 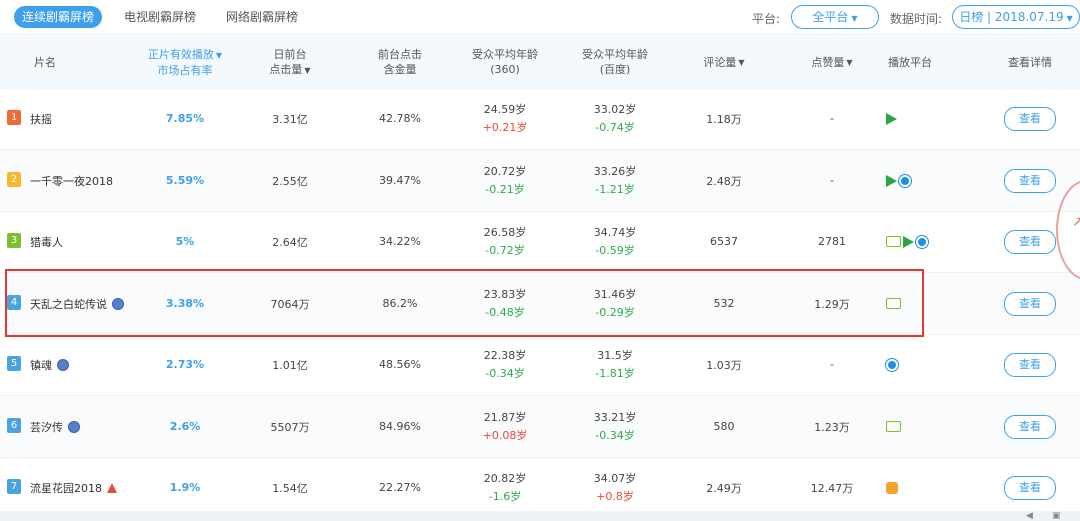 What do you see at coordinates (400, 241) in the screenshot?
I see `cell-value: 34.22%` at bounding box center [400, 241].